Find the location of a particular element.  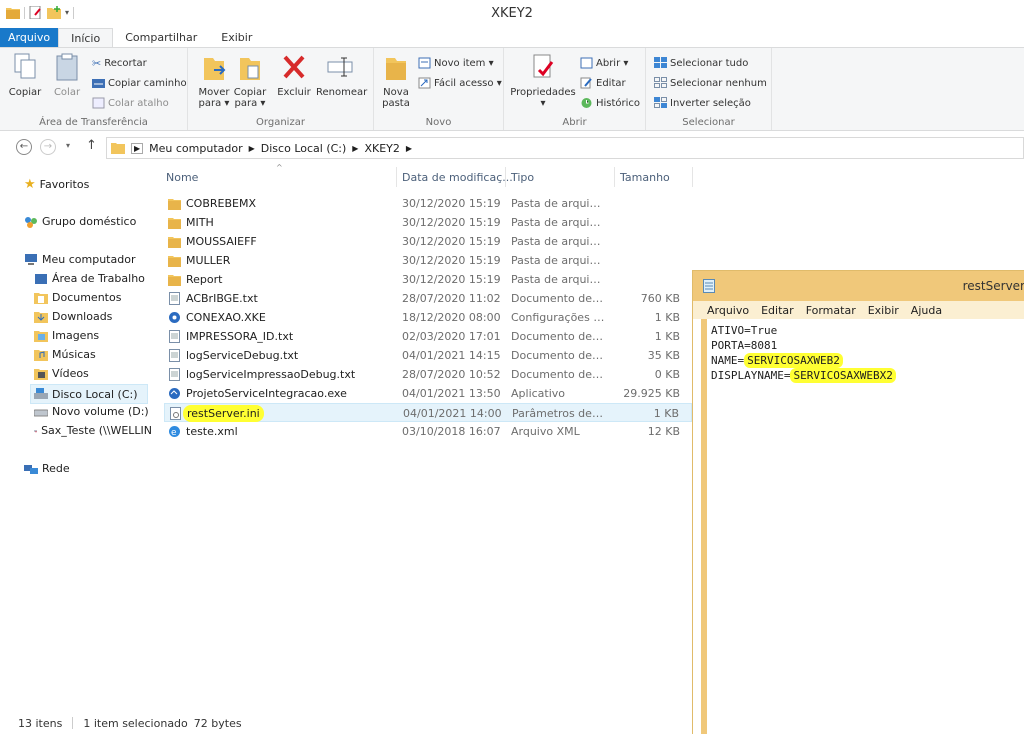

history-label: Histórico is located at coordinates (618, 103).